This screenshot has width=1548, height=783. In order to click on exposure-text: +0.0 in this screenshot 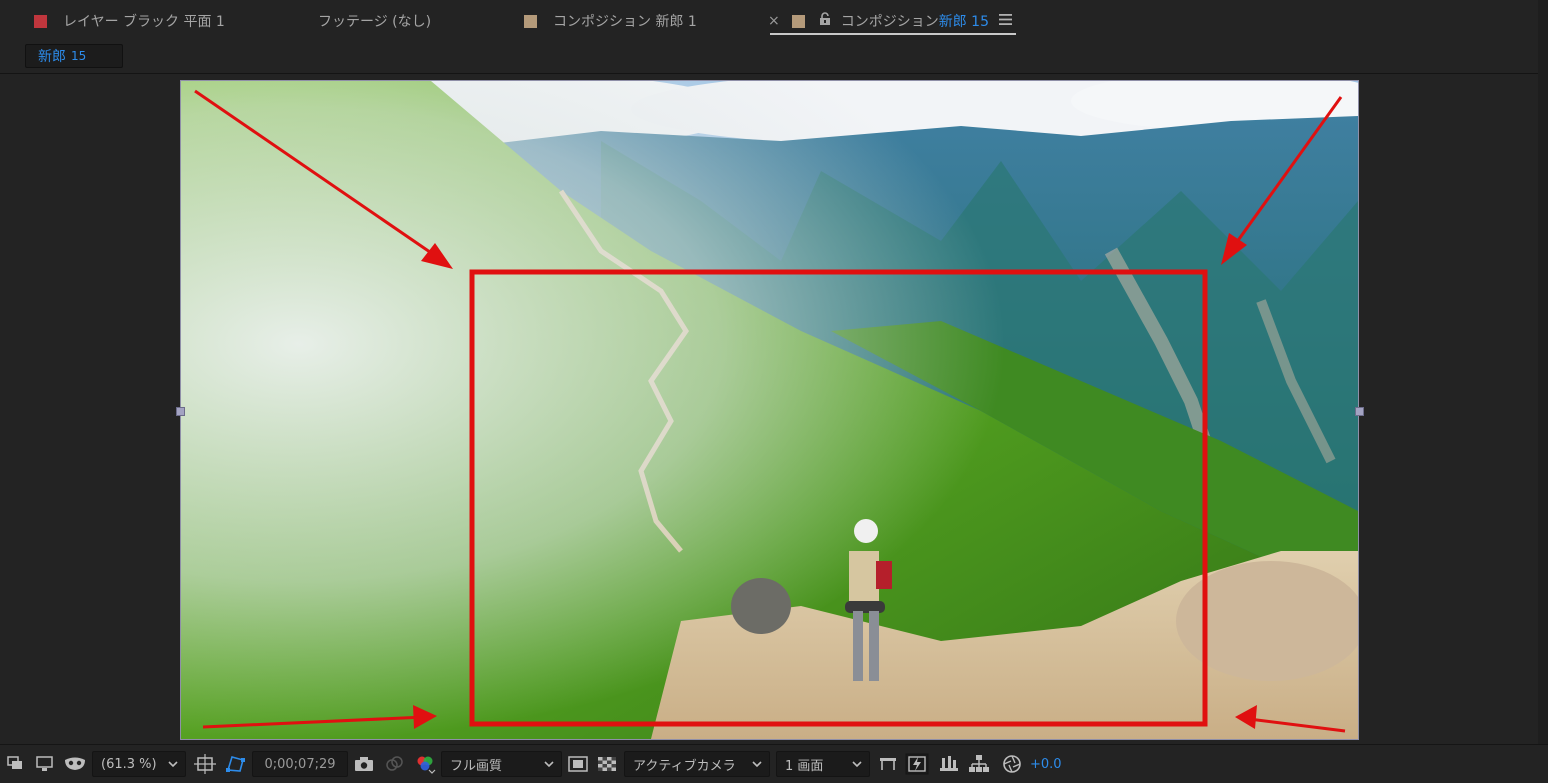, I will do `click(1046, 764)`.